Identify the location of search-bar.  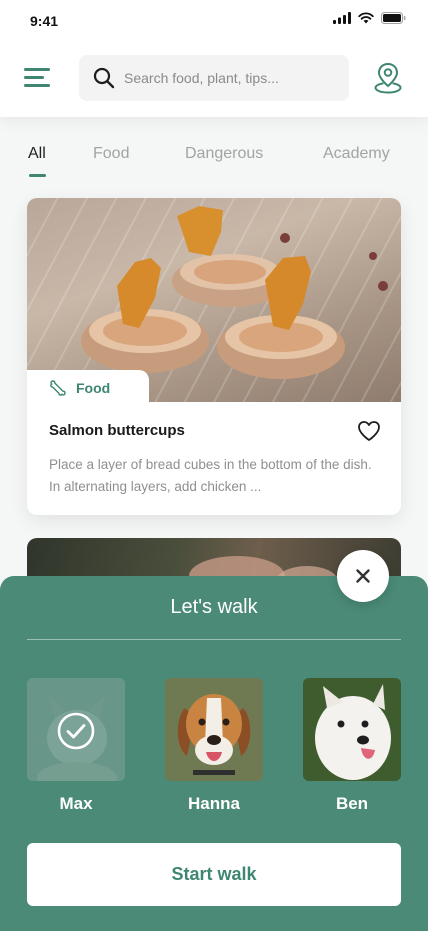
(214, 78).